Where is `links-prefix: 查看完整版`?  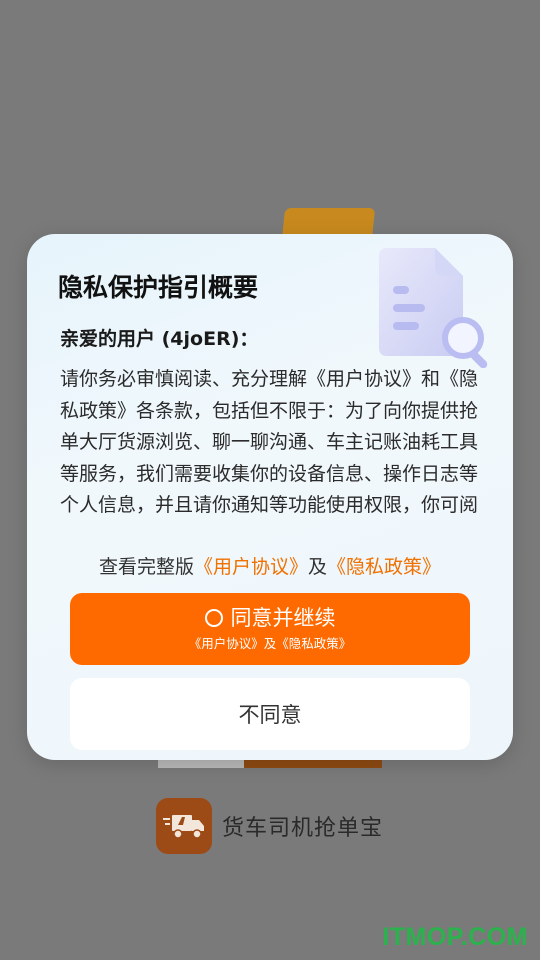 links-prefix: 查看完整版 is located at coordinates (146, 567).